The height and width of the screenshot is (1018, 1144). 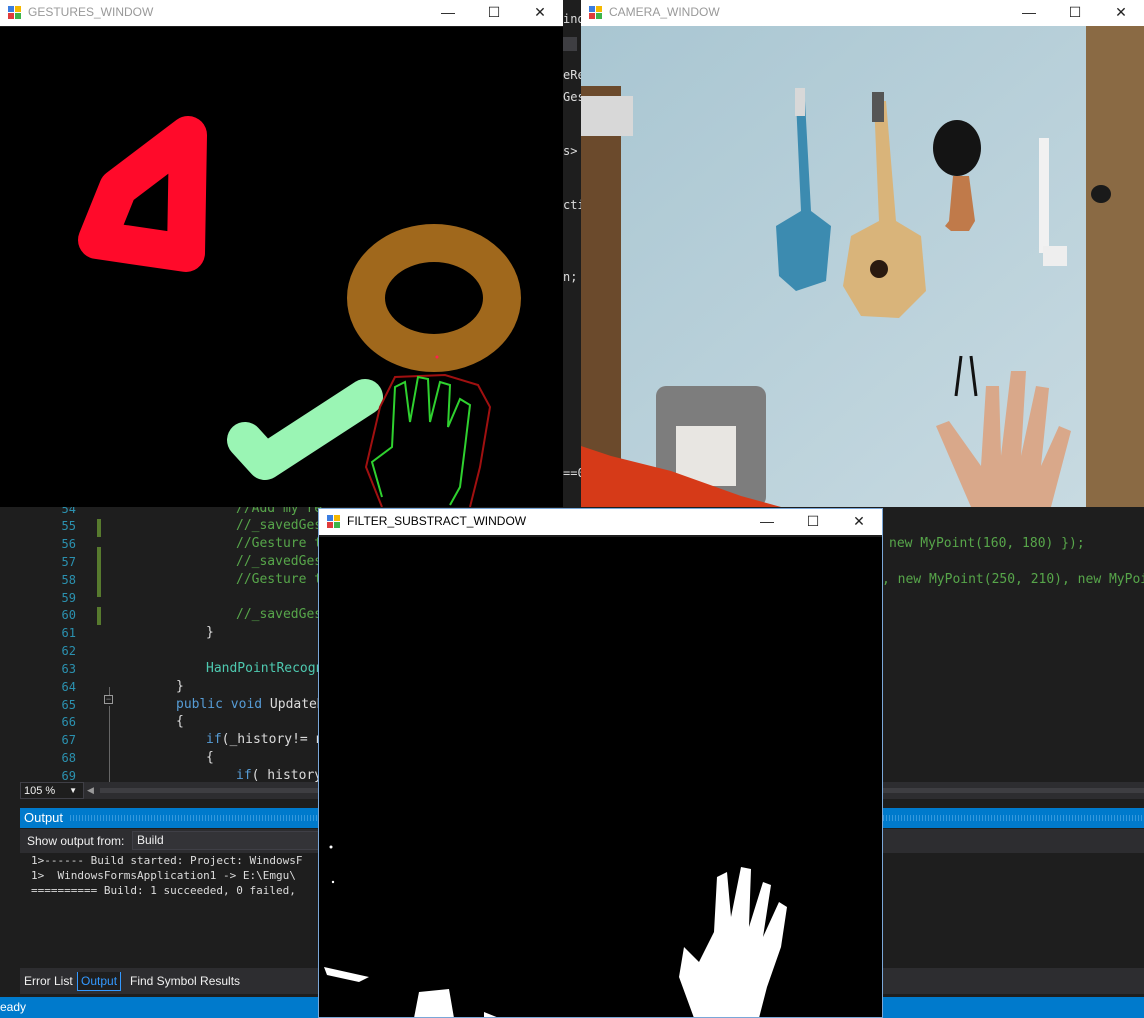 What do you see at coordinates (150, 840) in the screenshot?
I see `output-source-value: Build` at bounding box center [150, 840].